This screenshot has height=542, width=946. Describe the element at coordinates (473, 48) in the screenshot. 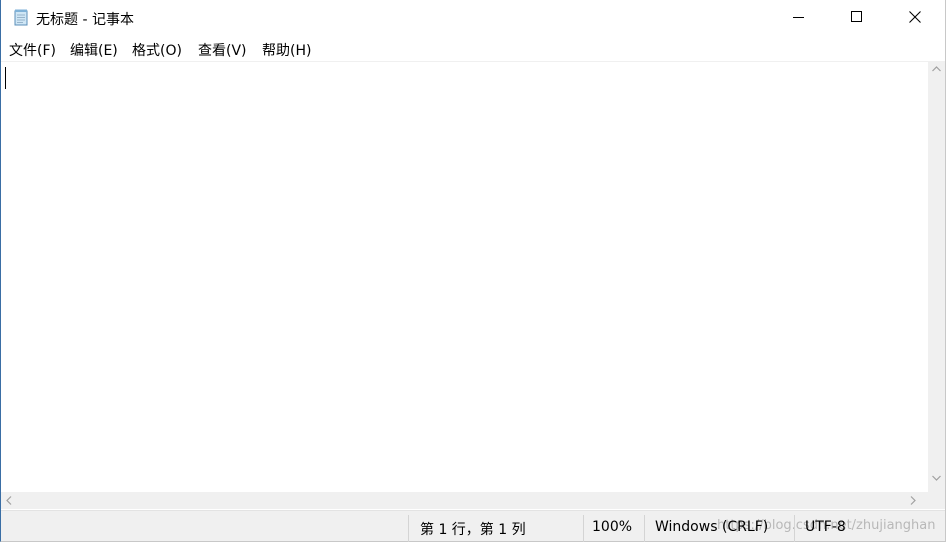

I see `menu-bar: 文件(F) 编辑(E) 格式(O) 查看(V) 帮助(H)` at that location.